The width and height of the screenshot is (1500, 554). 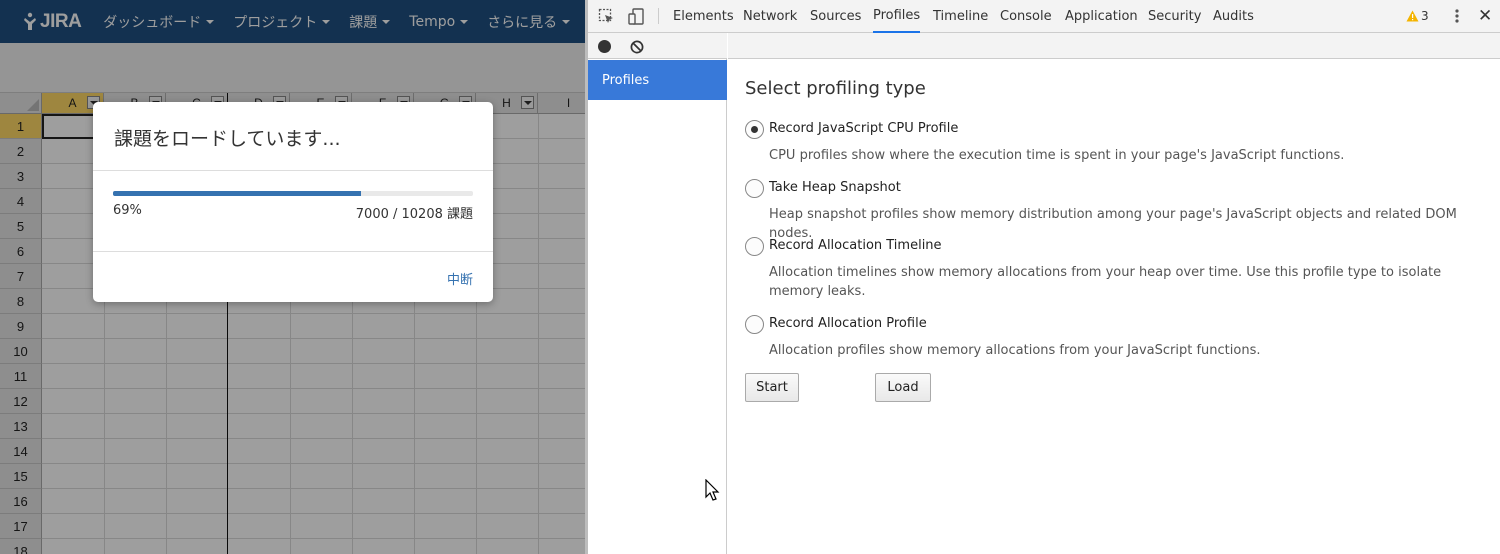 What do you see at coordinates (293, 202) in the screenshot?
I see `loading-dialog: 課題をロードしています... 69% 7000 / 10208 課題 中断` at bounding box center [293, 202].